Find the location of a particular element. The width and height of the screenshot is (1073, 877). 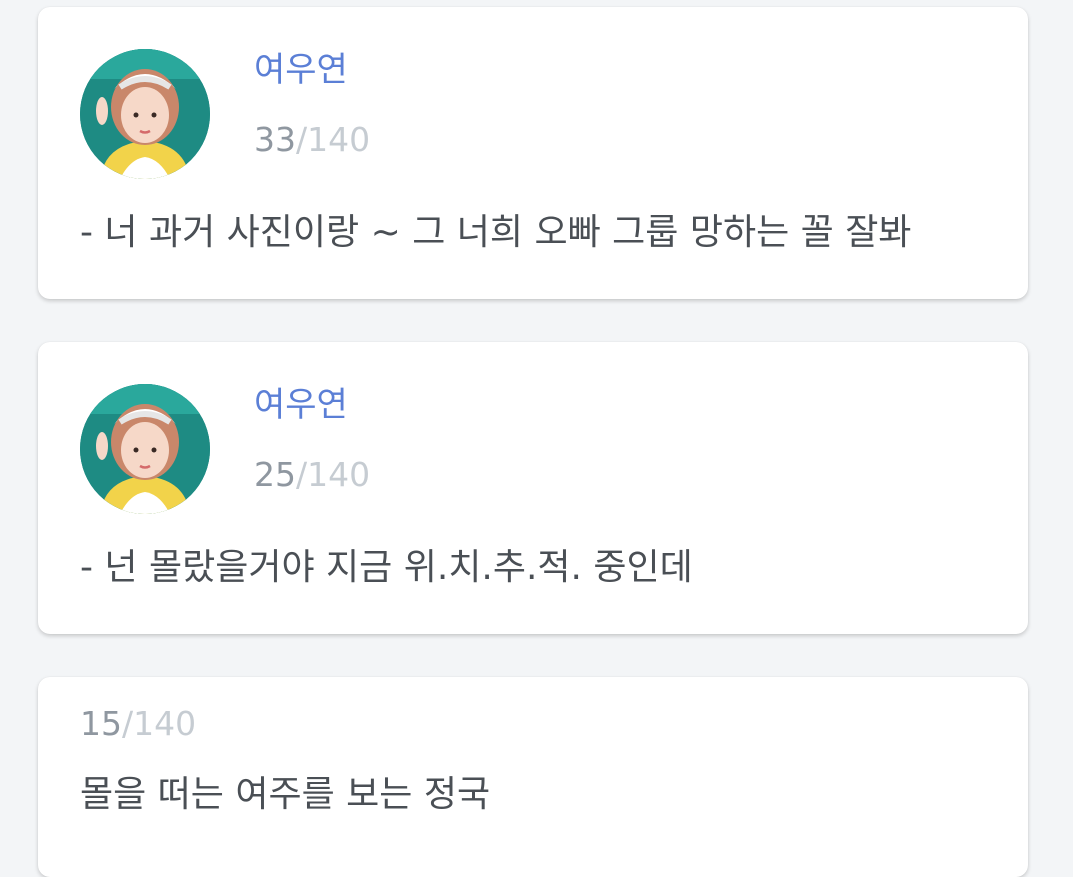

character-count: 25/140 is located at coordinates (312, 475).